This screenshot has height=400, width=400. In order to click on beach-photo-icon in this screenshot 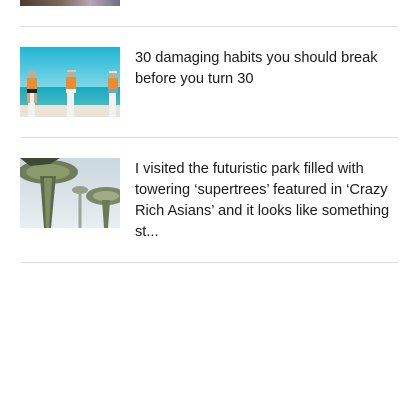, I will do `click(70, 82)`.